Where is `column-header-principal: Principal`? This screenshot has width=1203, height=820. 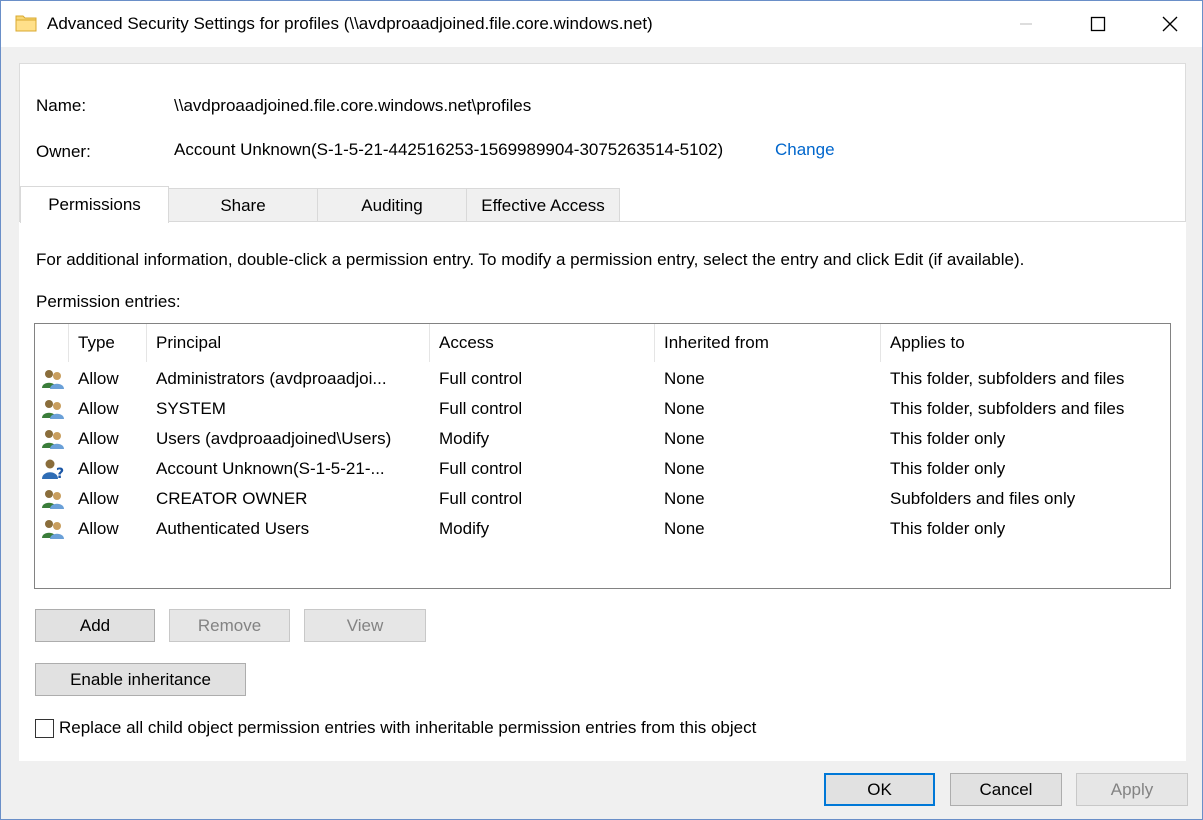
column-header-principal: Principal is located at coordinates (288, 343).